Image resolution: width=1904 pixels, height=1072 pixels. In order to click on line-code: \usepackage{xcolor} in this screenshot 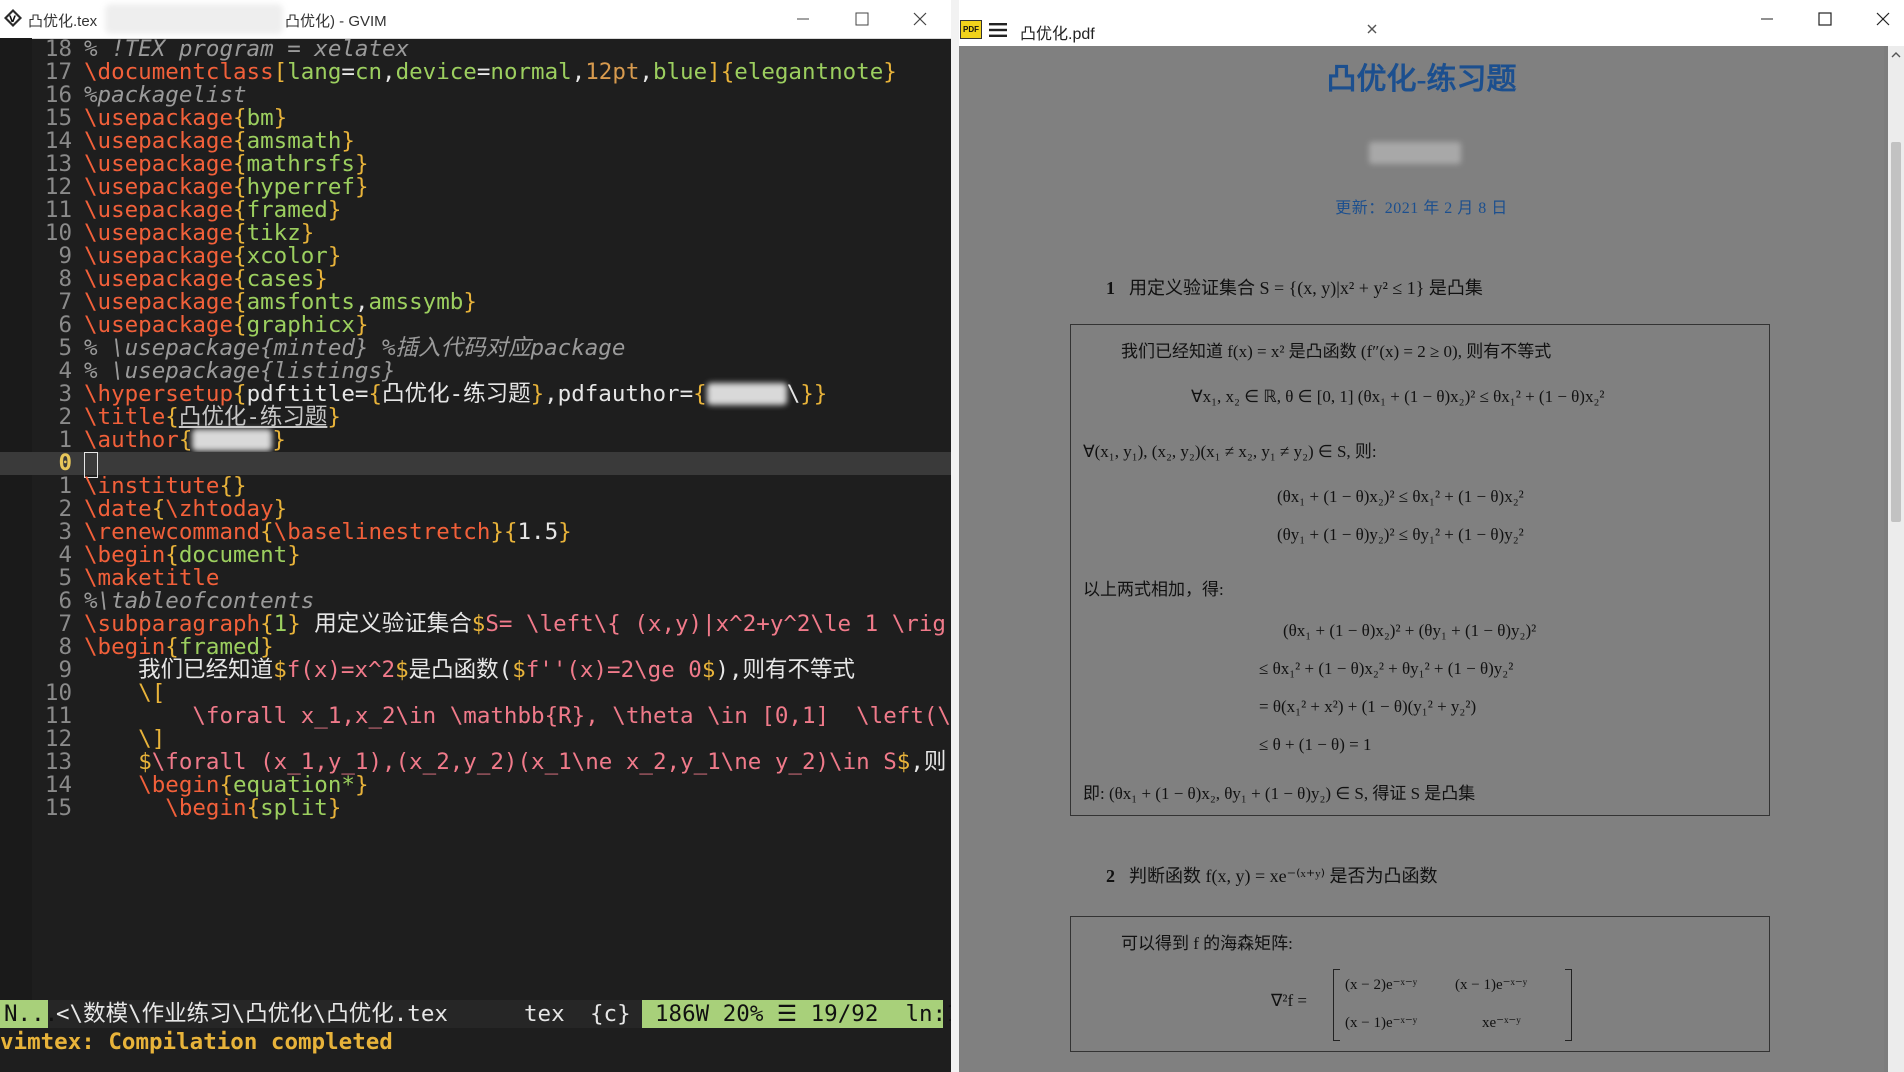, I will do `click(212, 256)`.